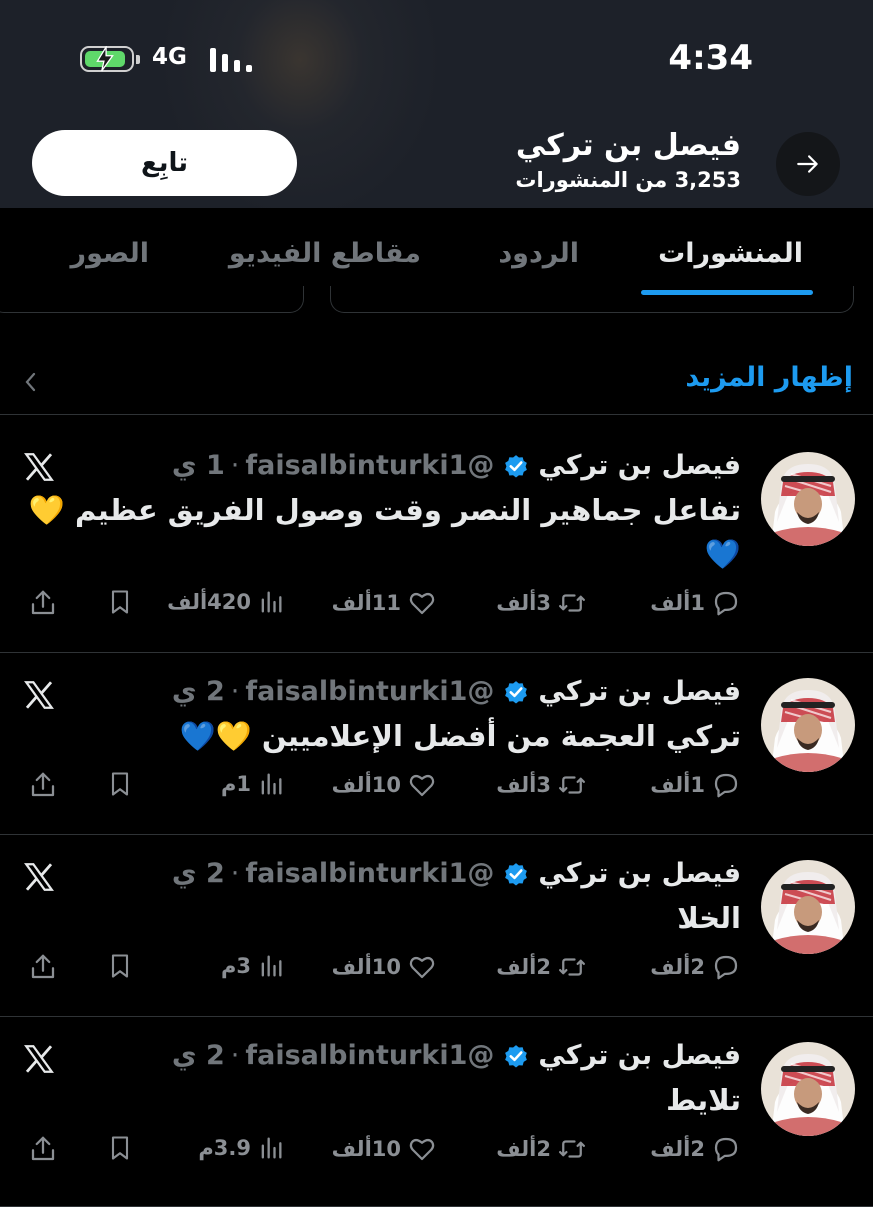  I want to click on back-button, so click(808, 164).